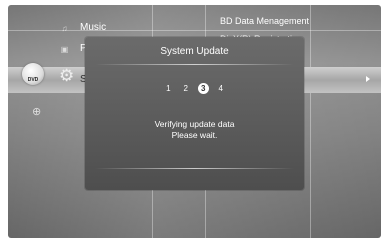 The width and height of the screenshot is (390, 243). What do you see at coordinates (33, 80) in the screenshot?
I see `disc-label: DVD` at bounding box center [33, 80].